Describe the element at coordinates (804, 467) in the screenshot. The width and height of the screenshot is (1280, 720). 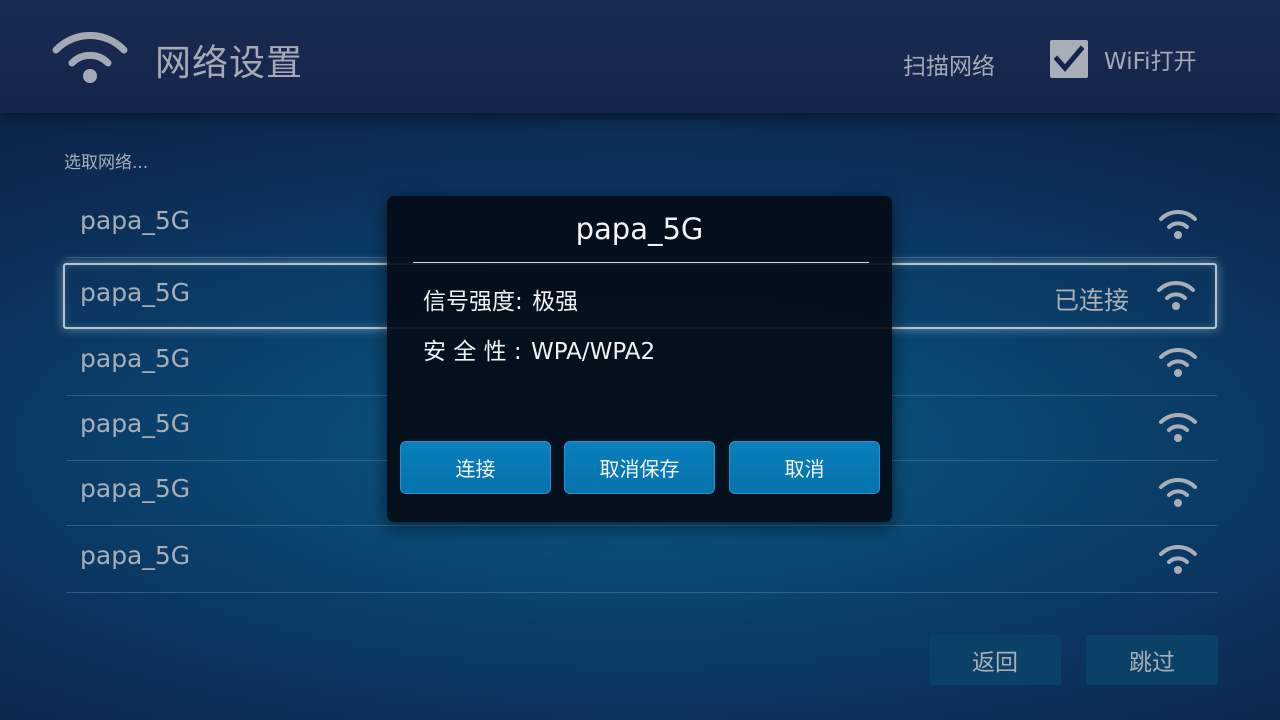
I see `cancel-button: 取消` at that location.